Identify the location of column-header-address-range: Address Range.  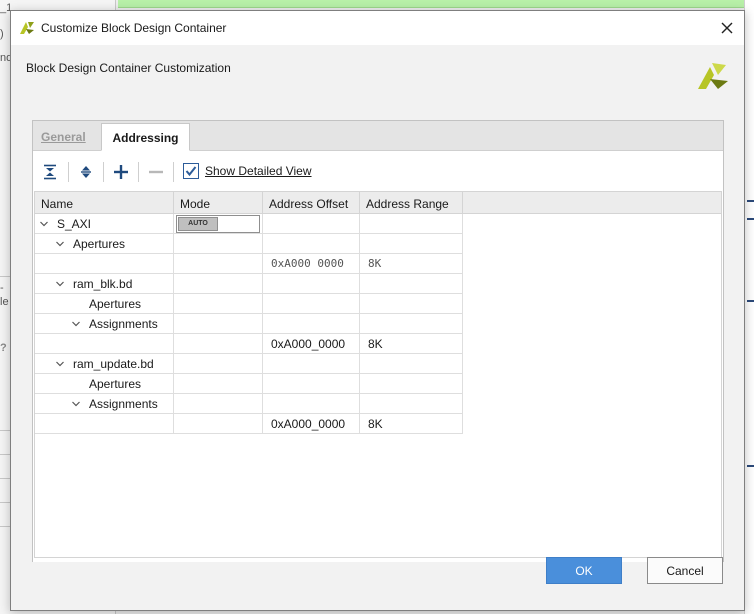
(411, 203).